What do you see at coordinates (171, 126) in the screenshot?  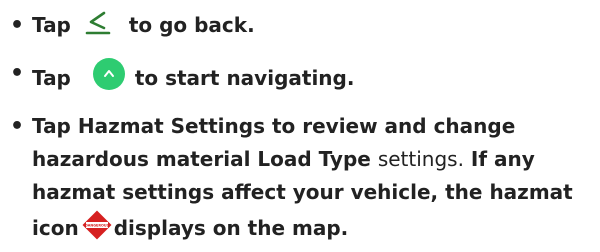 I see `hazmat-settings-label: Hazmat Settings` at bounding box center [171, 126].